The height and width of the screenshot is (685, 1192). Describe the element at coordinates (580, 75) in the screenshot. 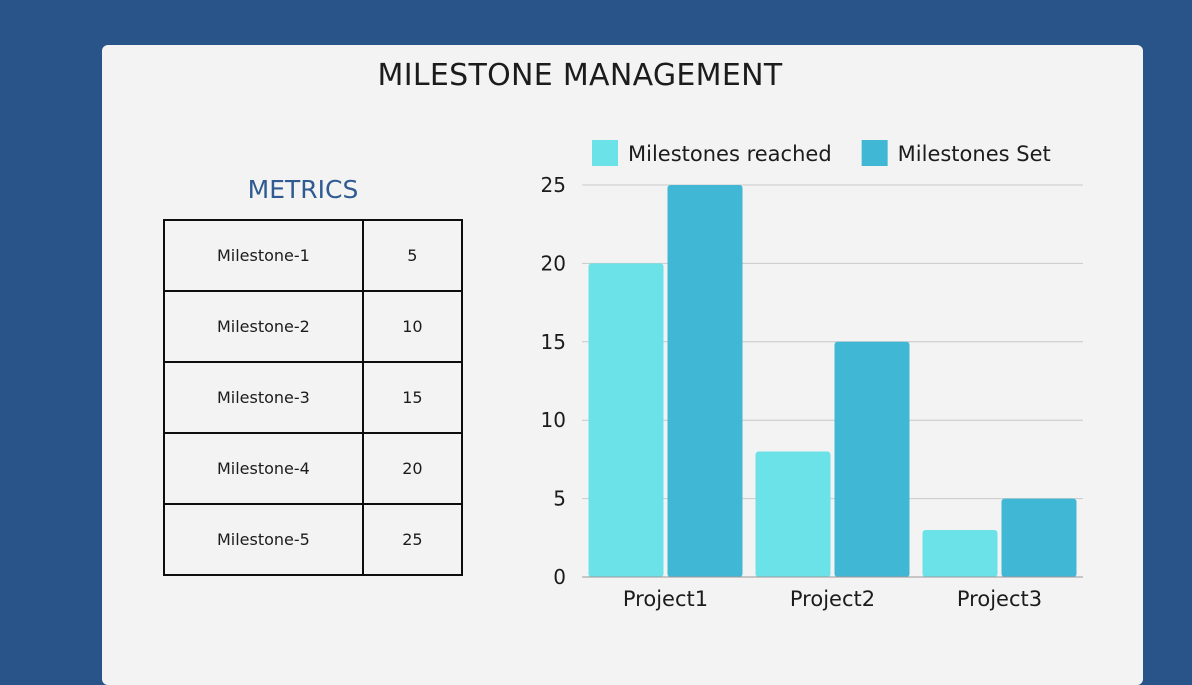

I see `page-title: MILESTONE MANAGEMENT` at that location.